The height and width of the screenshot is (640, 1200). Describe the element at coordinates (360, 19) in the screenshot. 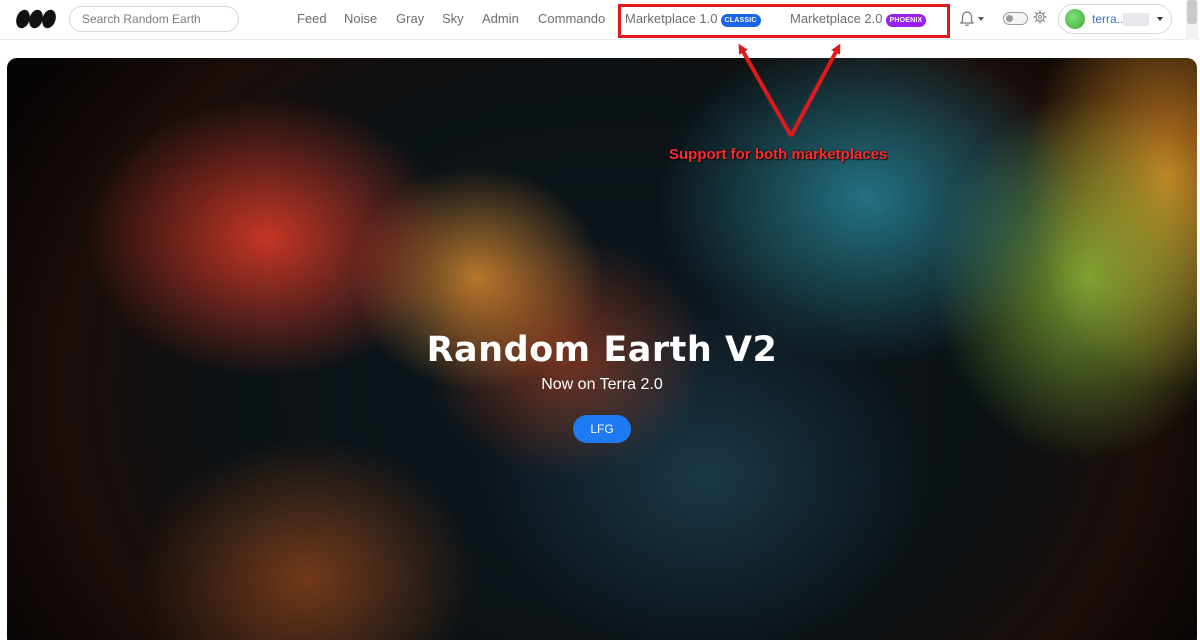

I see `nav-noise: Noise` at that location.